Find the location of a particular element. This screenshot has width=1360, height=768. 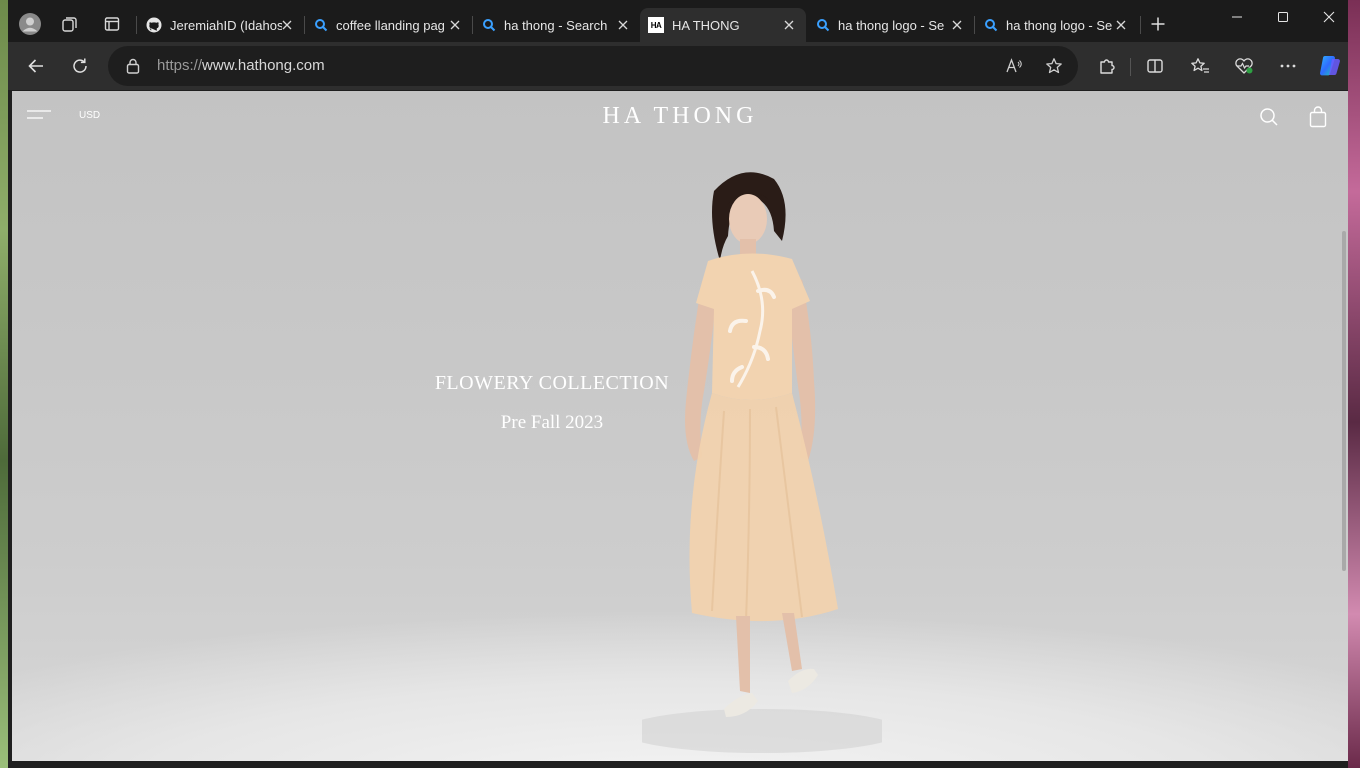

plus-icon is located at coordinates (1158, 24).